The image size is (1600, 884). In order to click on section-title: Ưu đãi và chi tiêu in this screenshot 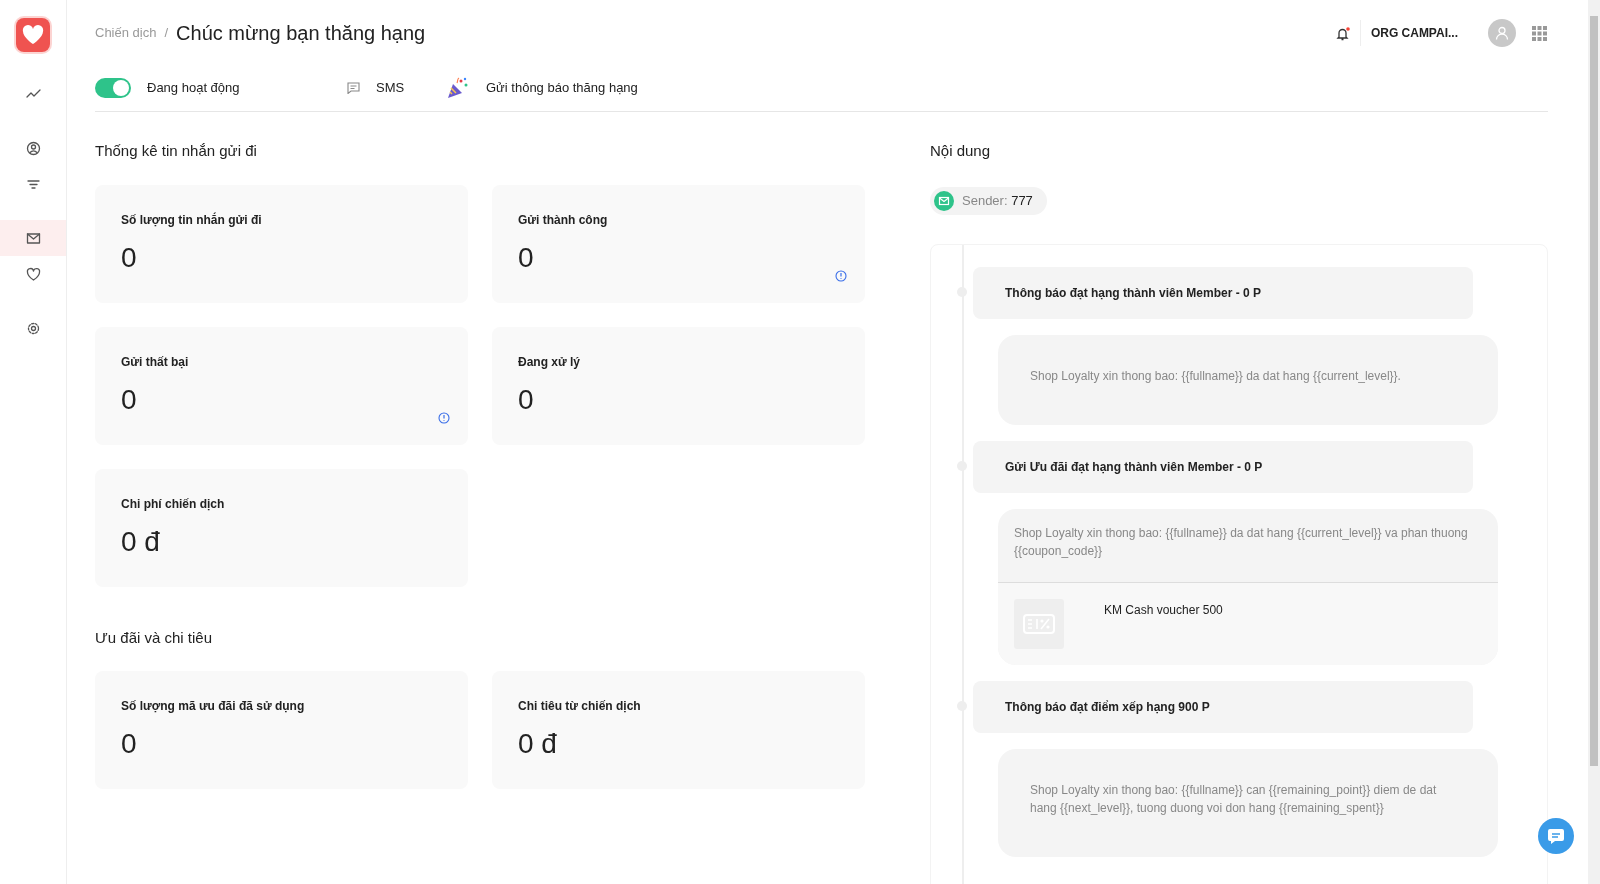, I will do `click(154, 637)`.